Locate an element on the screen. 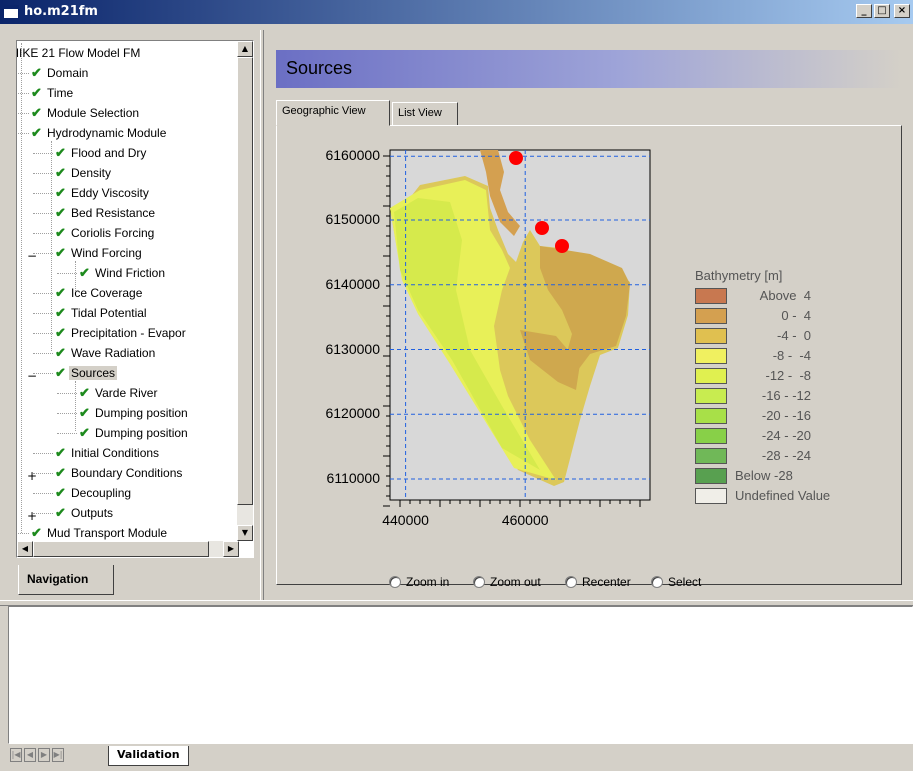 The height and width of the screenshot is (771, 913). tab-navigation: Navigation is located at coordinates (66, 580).